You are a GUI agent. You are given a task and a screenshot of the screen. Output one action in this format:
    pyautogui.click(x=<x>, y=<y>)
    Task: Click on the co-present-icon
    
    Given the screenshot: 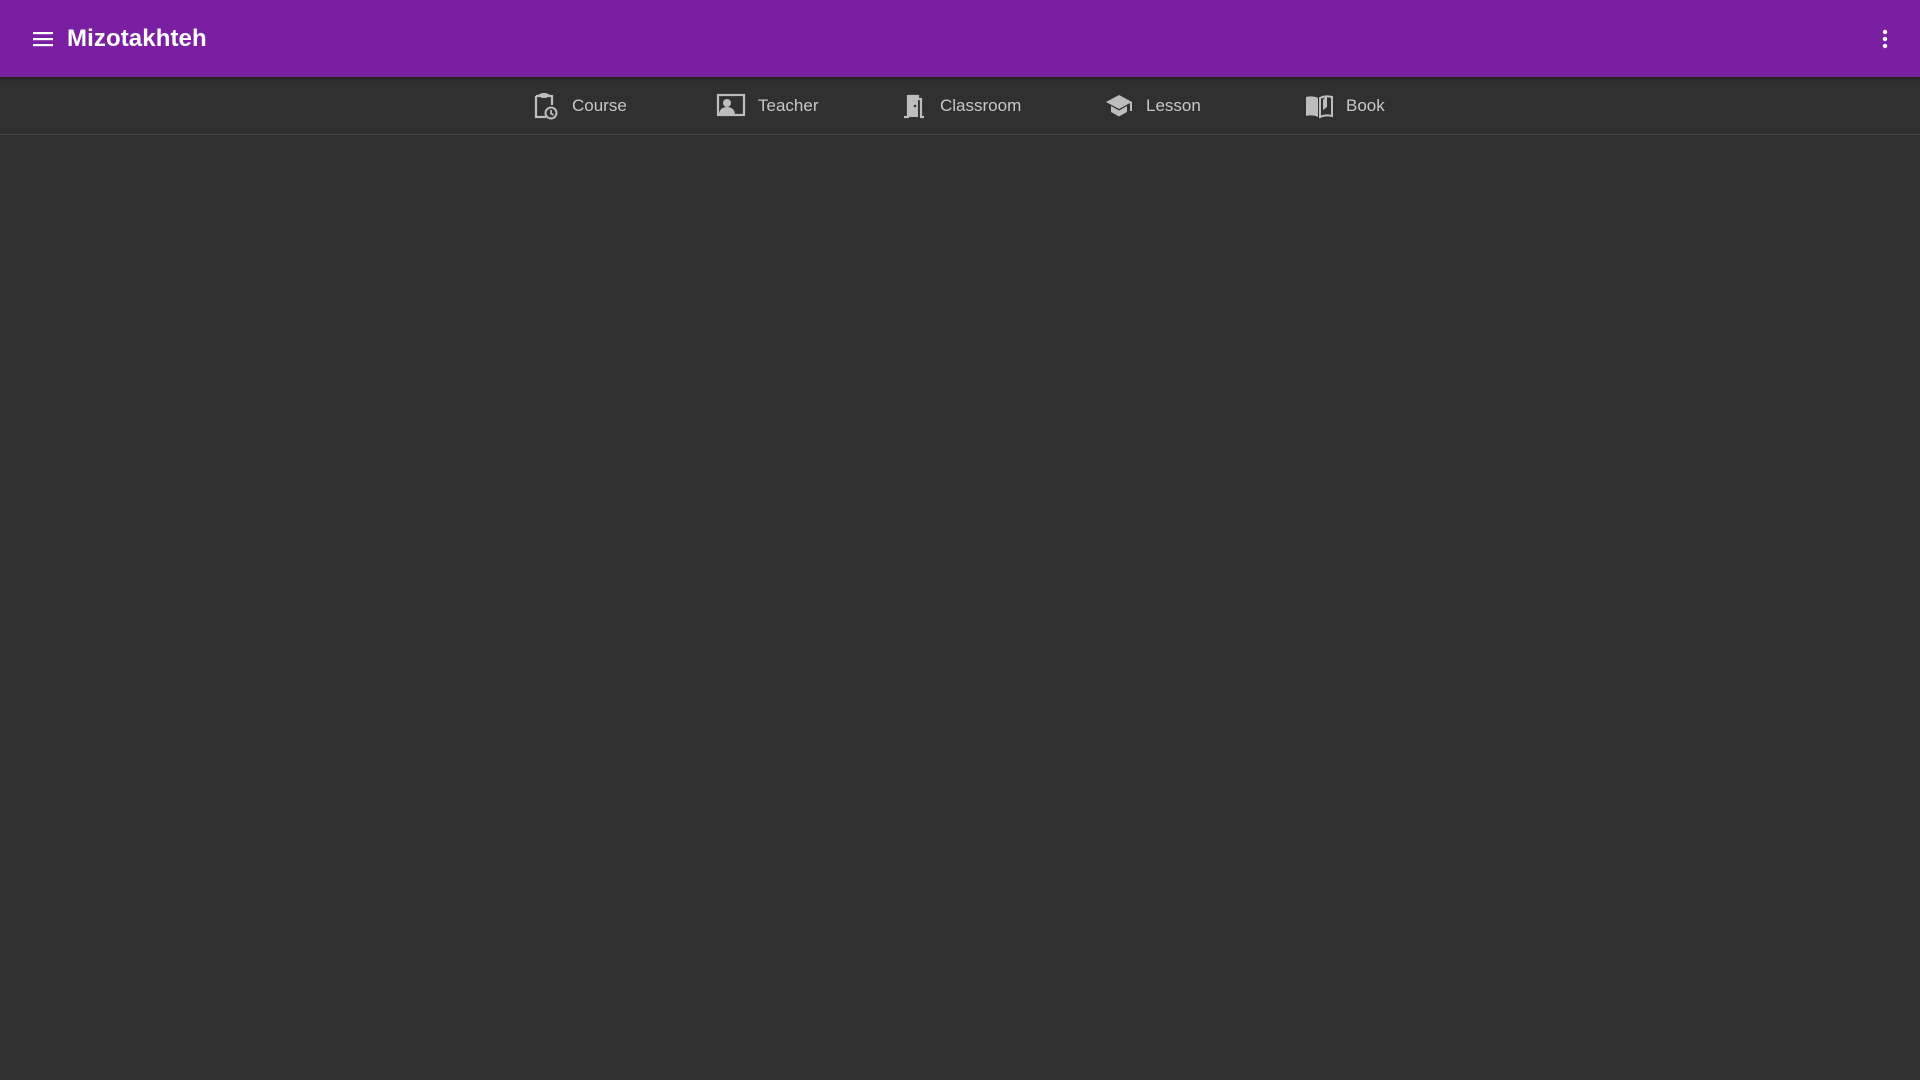 What is the action you would take?
    pyautogui.click(x=731, y=106)
    